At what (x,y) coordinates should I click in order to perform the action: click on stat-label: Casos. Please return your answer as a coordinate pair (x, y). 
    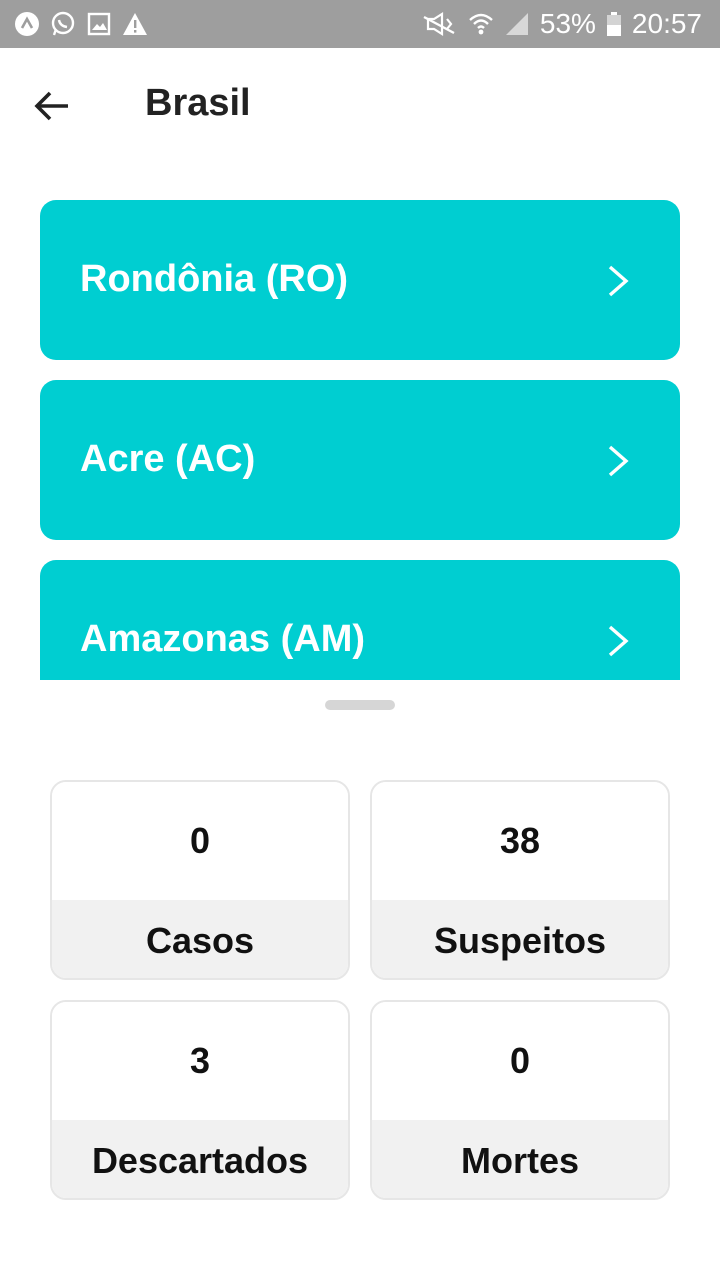
    Looking at the image, I should click on (200, 939).